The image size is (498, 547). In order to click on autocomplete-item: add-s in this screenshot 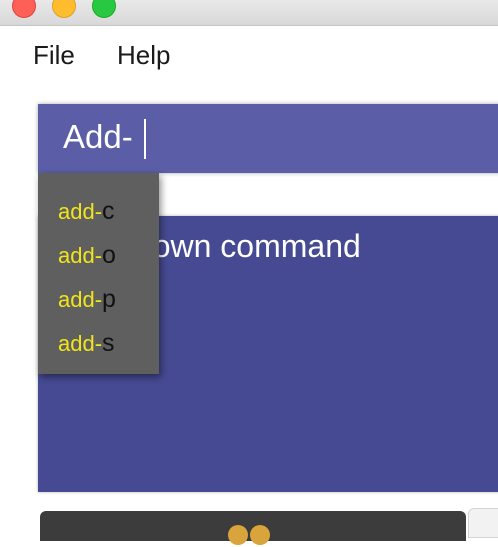, I will do `click(98, 347)`.